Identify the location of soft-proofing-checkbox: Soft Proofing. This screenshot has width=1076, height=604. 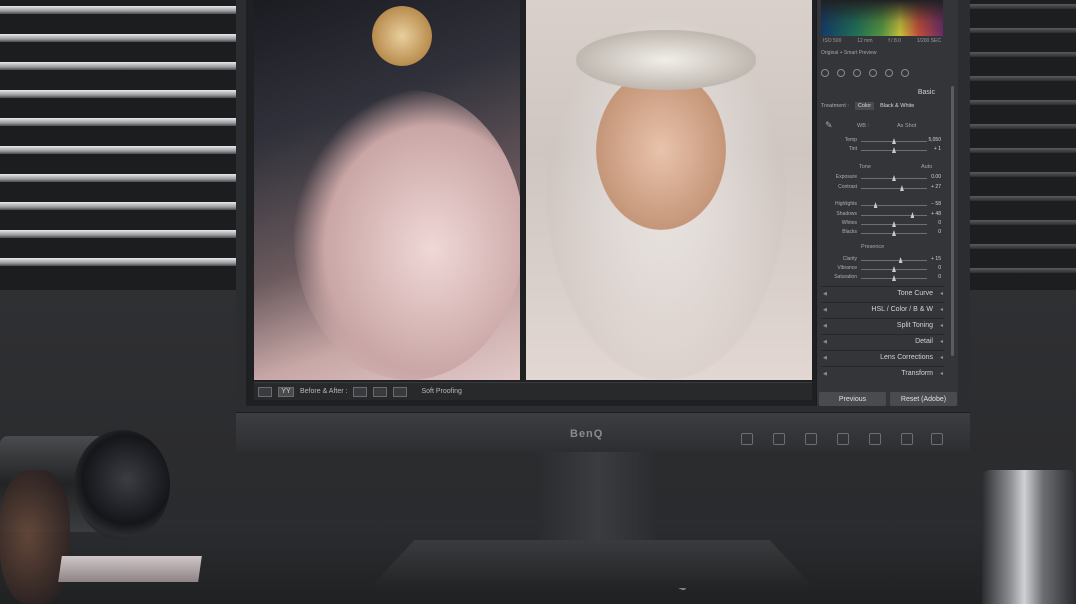
(441, 391).